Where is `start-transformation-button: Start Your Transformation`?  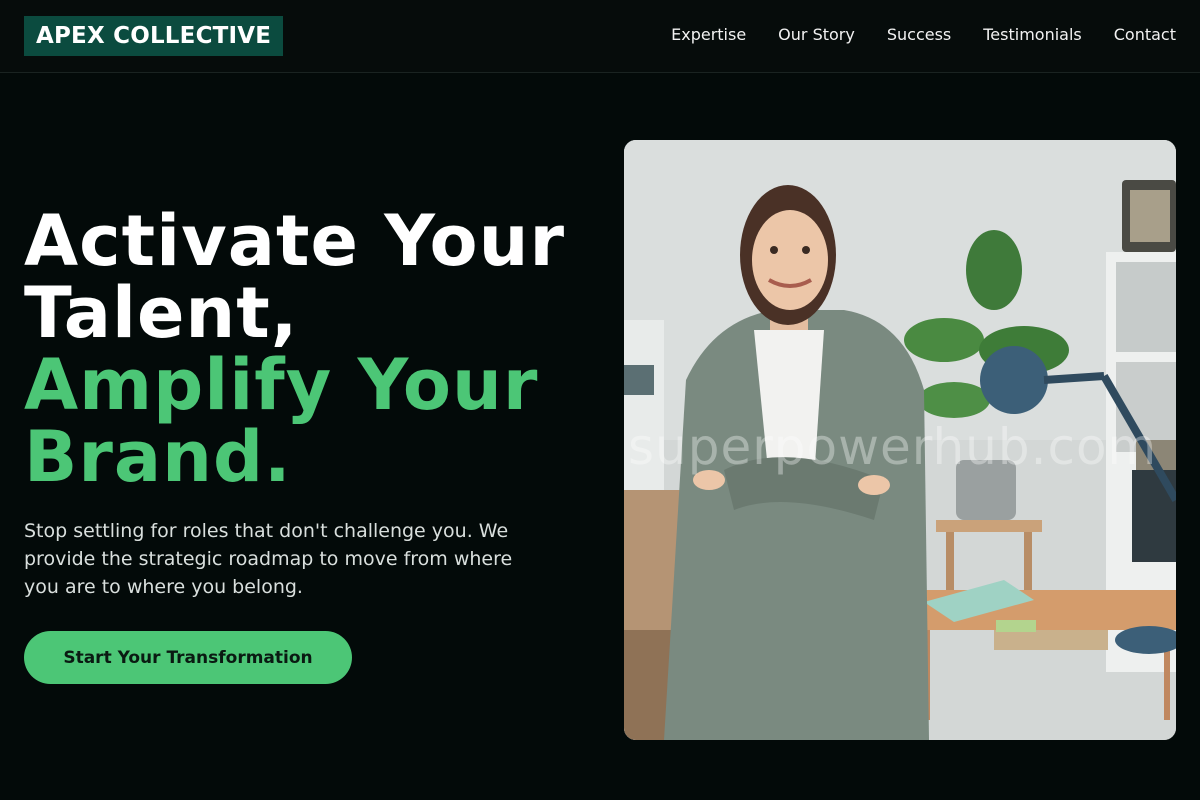
start-transformation-button: Start Your Transformation is located at coordinates (188, 657).